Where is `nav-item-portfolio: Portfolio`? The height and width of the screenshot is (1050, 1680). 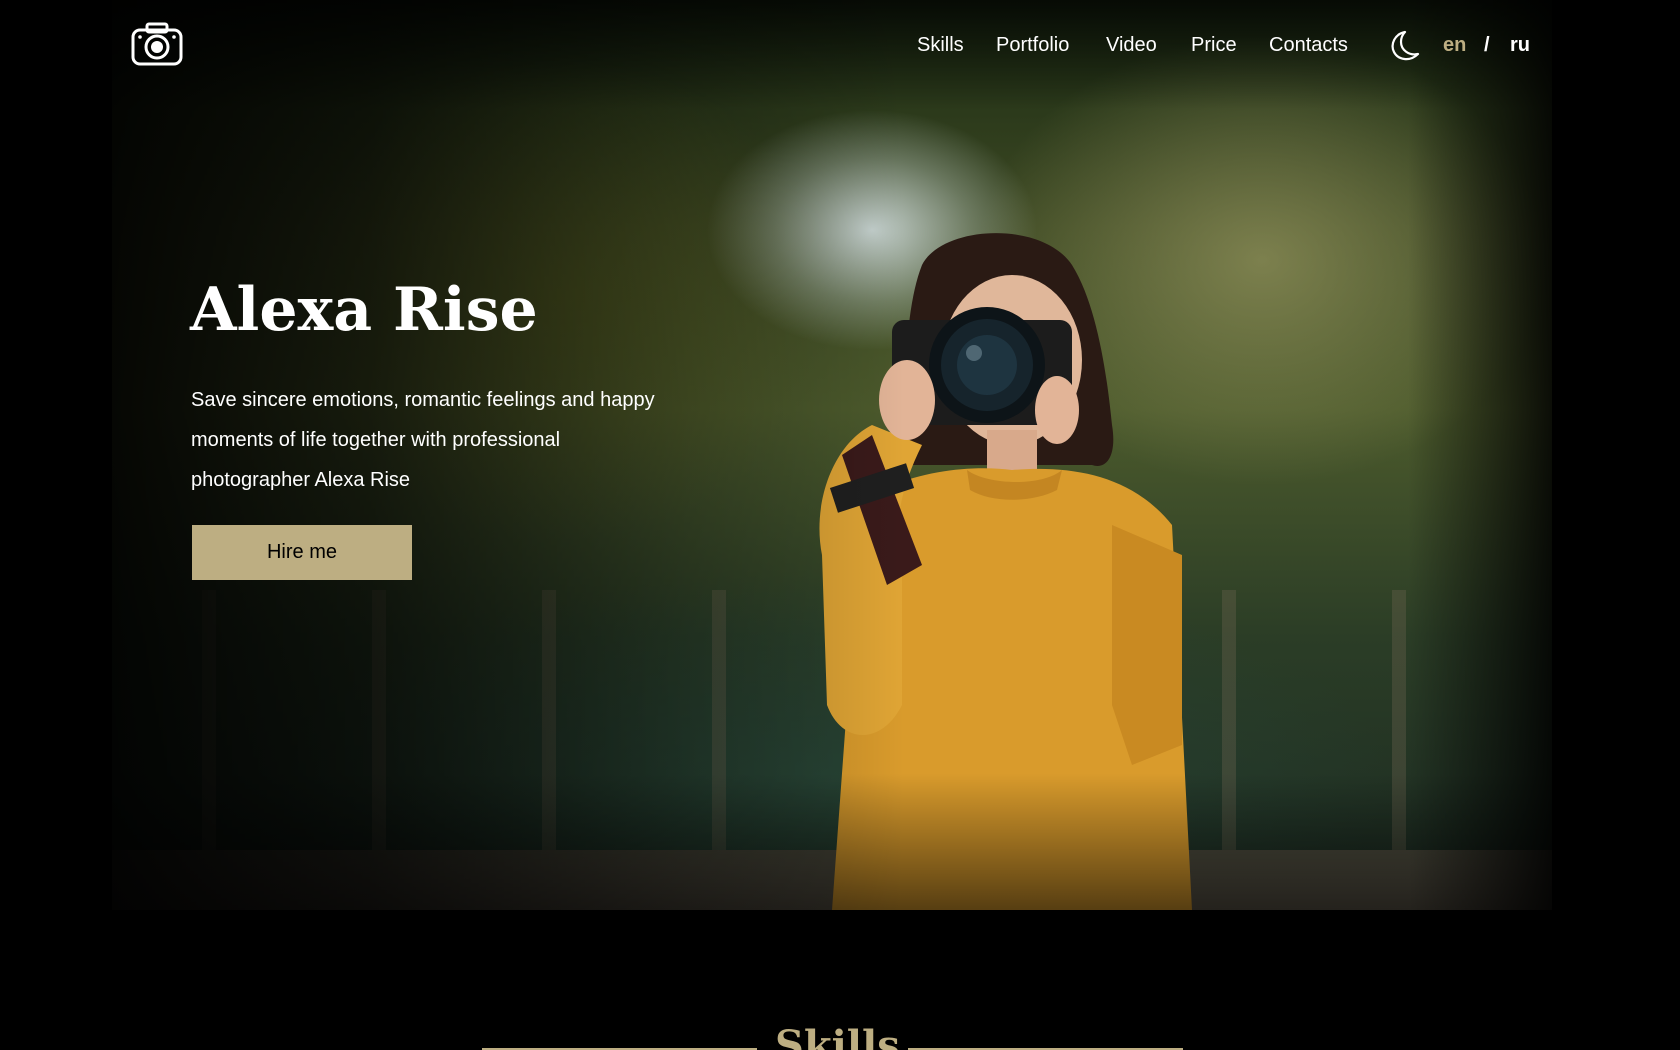 nav-item-portfolio: Portfolio is located at coordinates (1032, 45).